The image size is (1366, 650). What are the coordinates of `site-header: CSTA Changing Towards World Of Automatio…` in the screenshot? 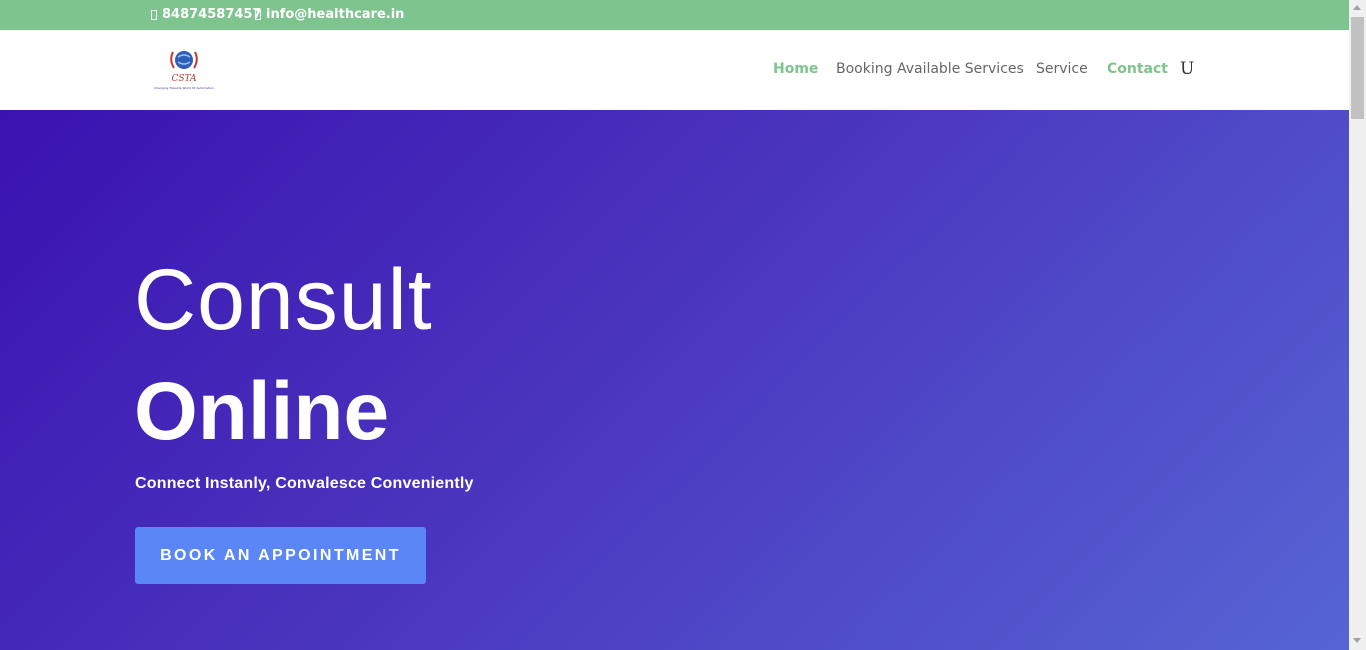 It's located at (674, 70).